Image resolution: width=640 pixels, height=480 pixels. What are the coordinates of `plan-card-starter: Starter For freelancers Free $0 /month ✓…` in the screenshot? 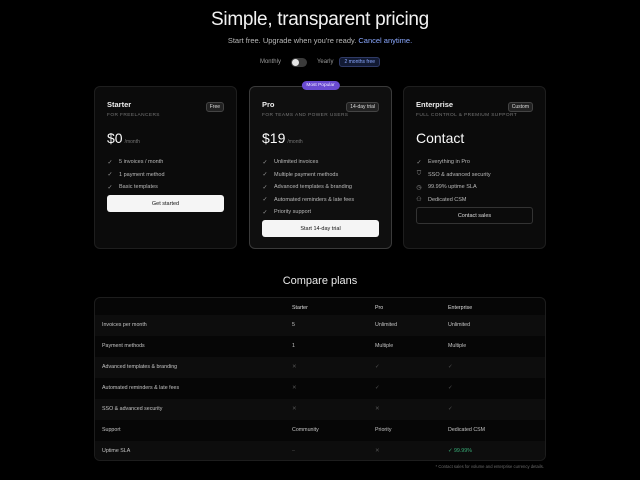 It's located at (165, 167).